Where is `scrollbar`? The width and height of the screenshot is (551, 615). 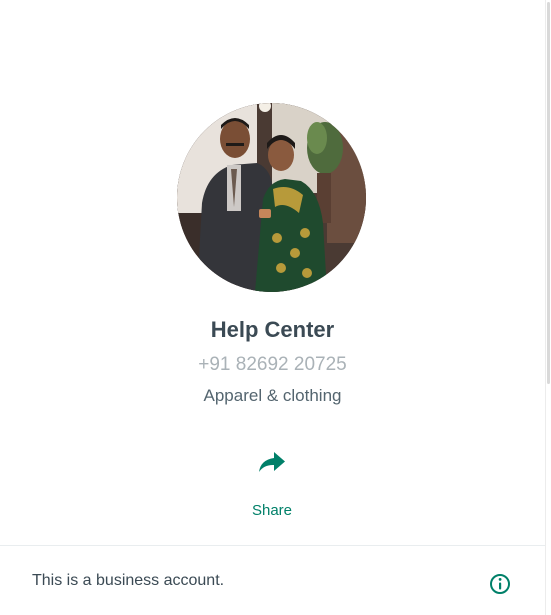
scrollbar is located at coordinates (548, 307).